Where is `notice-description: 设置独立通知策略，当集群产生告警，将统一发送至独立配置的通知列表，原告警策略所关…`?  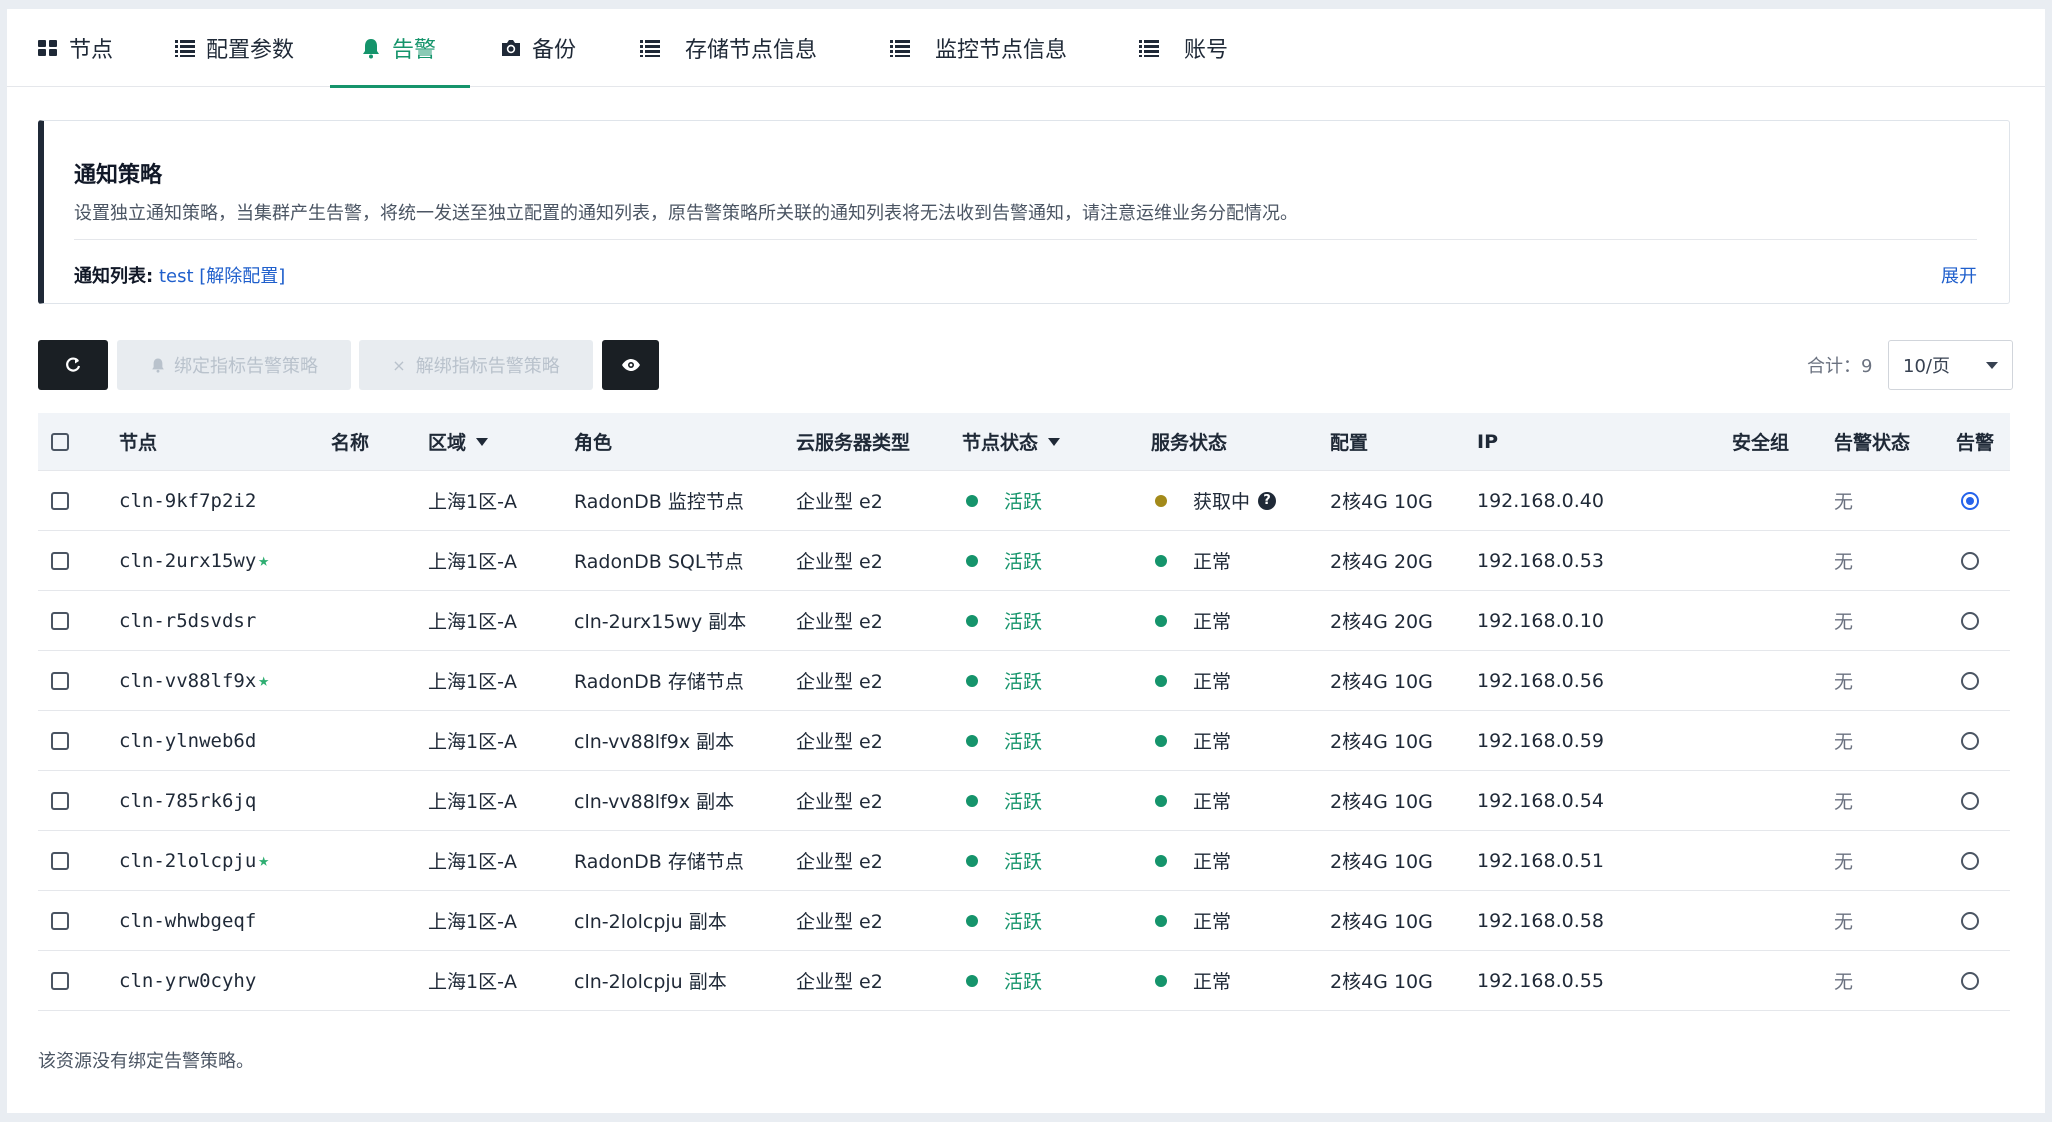 notice-description: 设置独立通知策略，当集群产生告警，将统一发送至独立配置的通知列表，原告警策略所关… is located at coordinates (686, 213).